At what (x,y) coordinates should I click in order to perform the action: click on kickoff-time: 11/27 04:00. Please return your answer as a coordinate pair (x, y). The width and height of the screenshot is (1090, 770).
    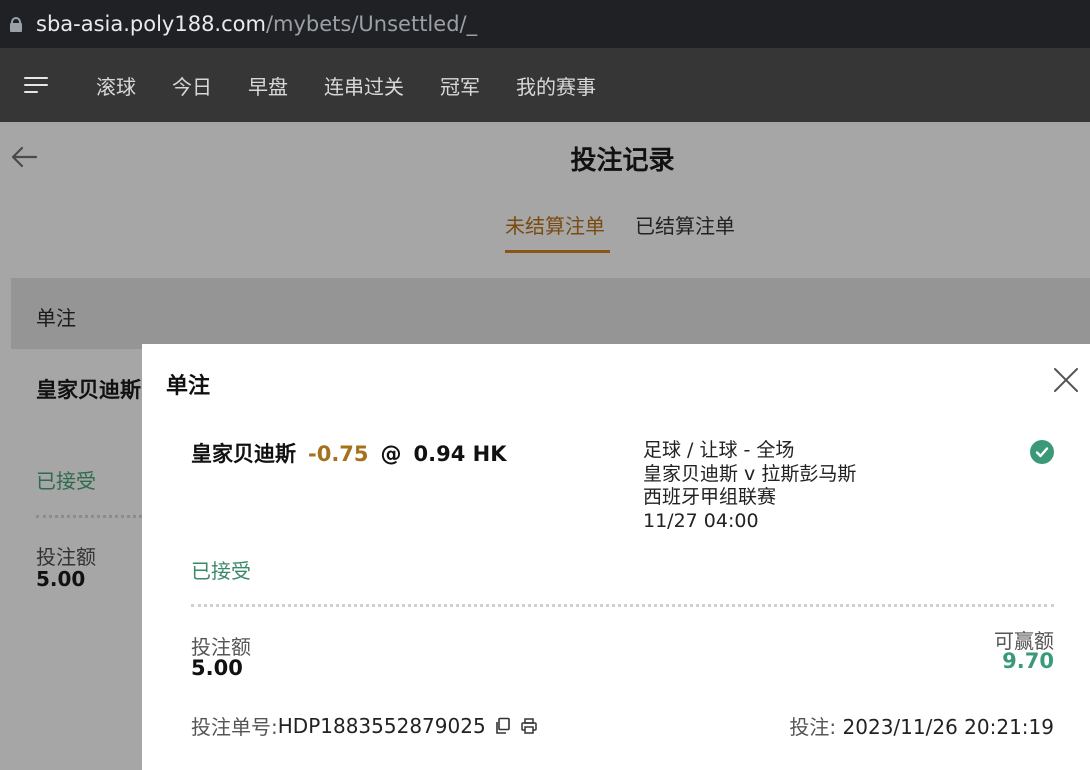
    Looking at the image, I should click on (701, 520).